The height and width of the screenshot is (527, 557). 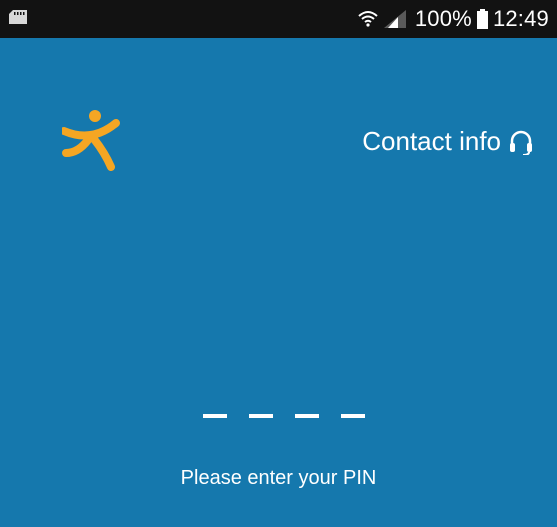 I want to click on contact-info-button: Contact info, so click(x=447, y=141).